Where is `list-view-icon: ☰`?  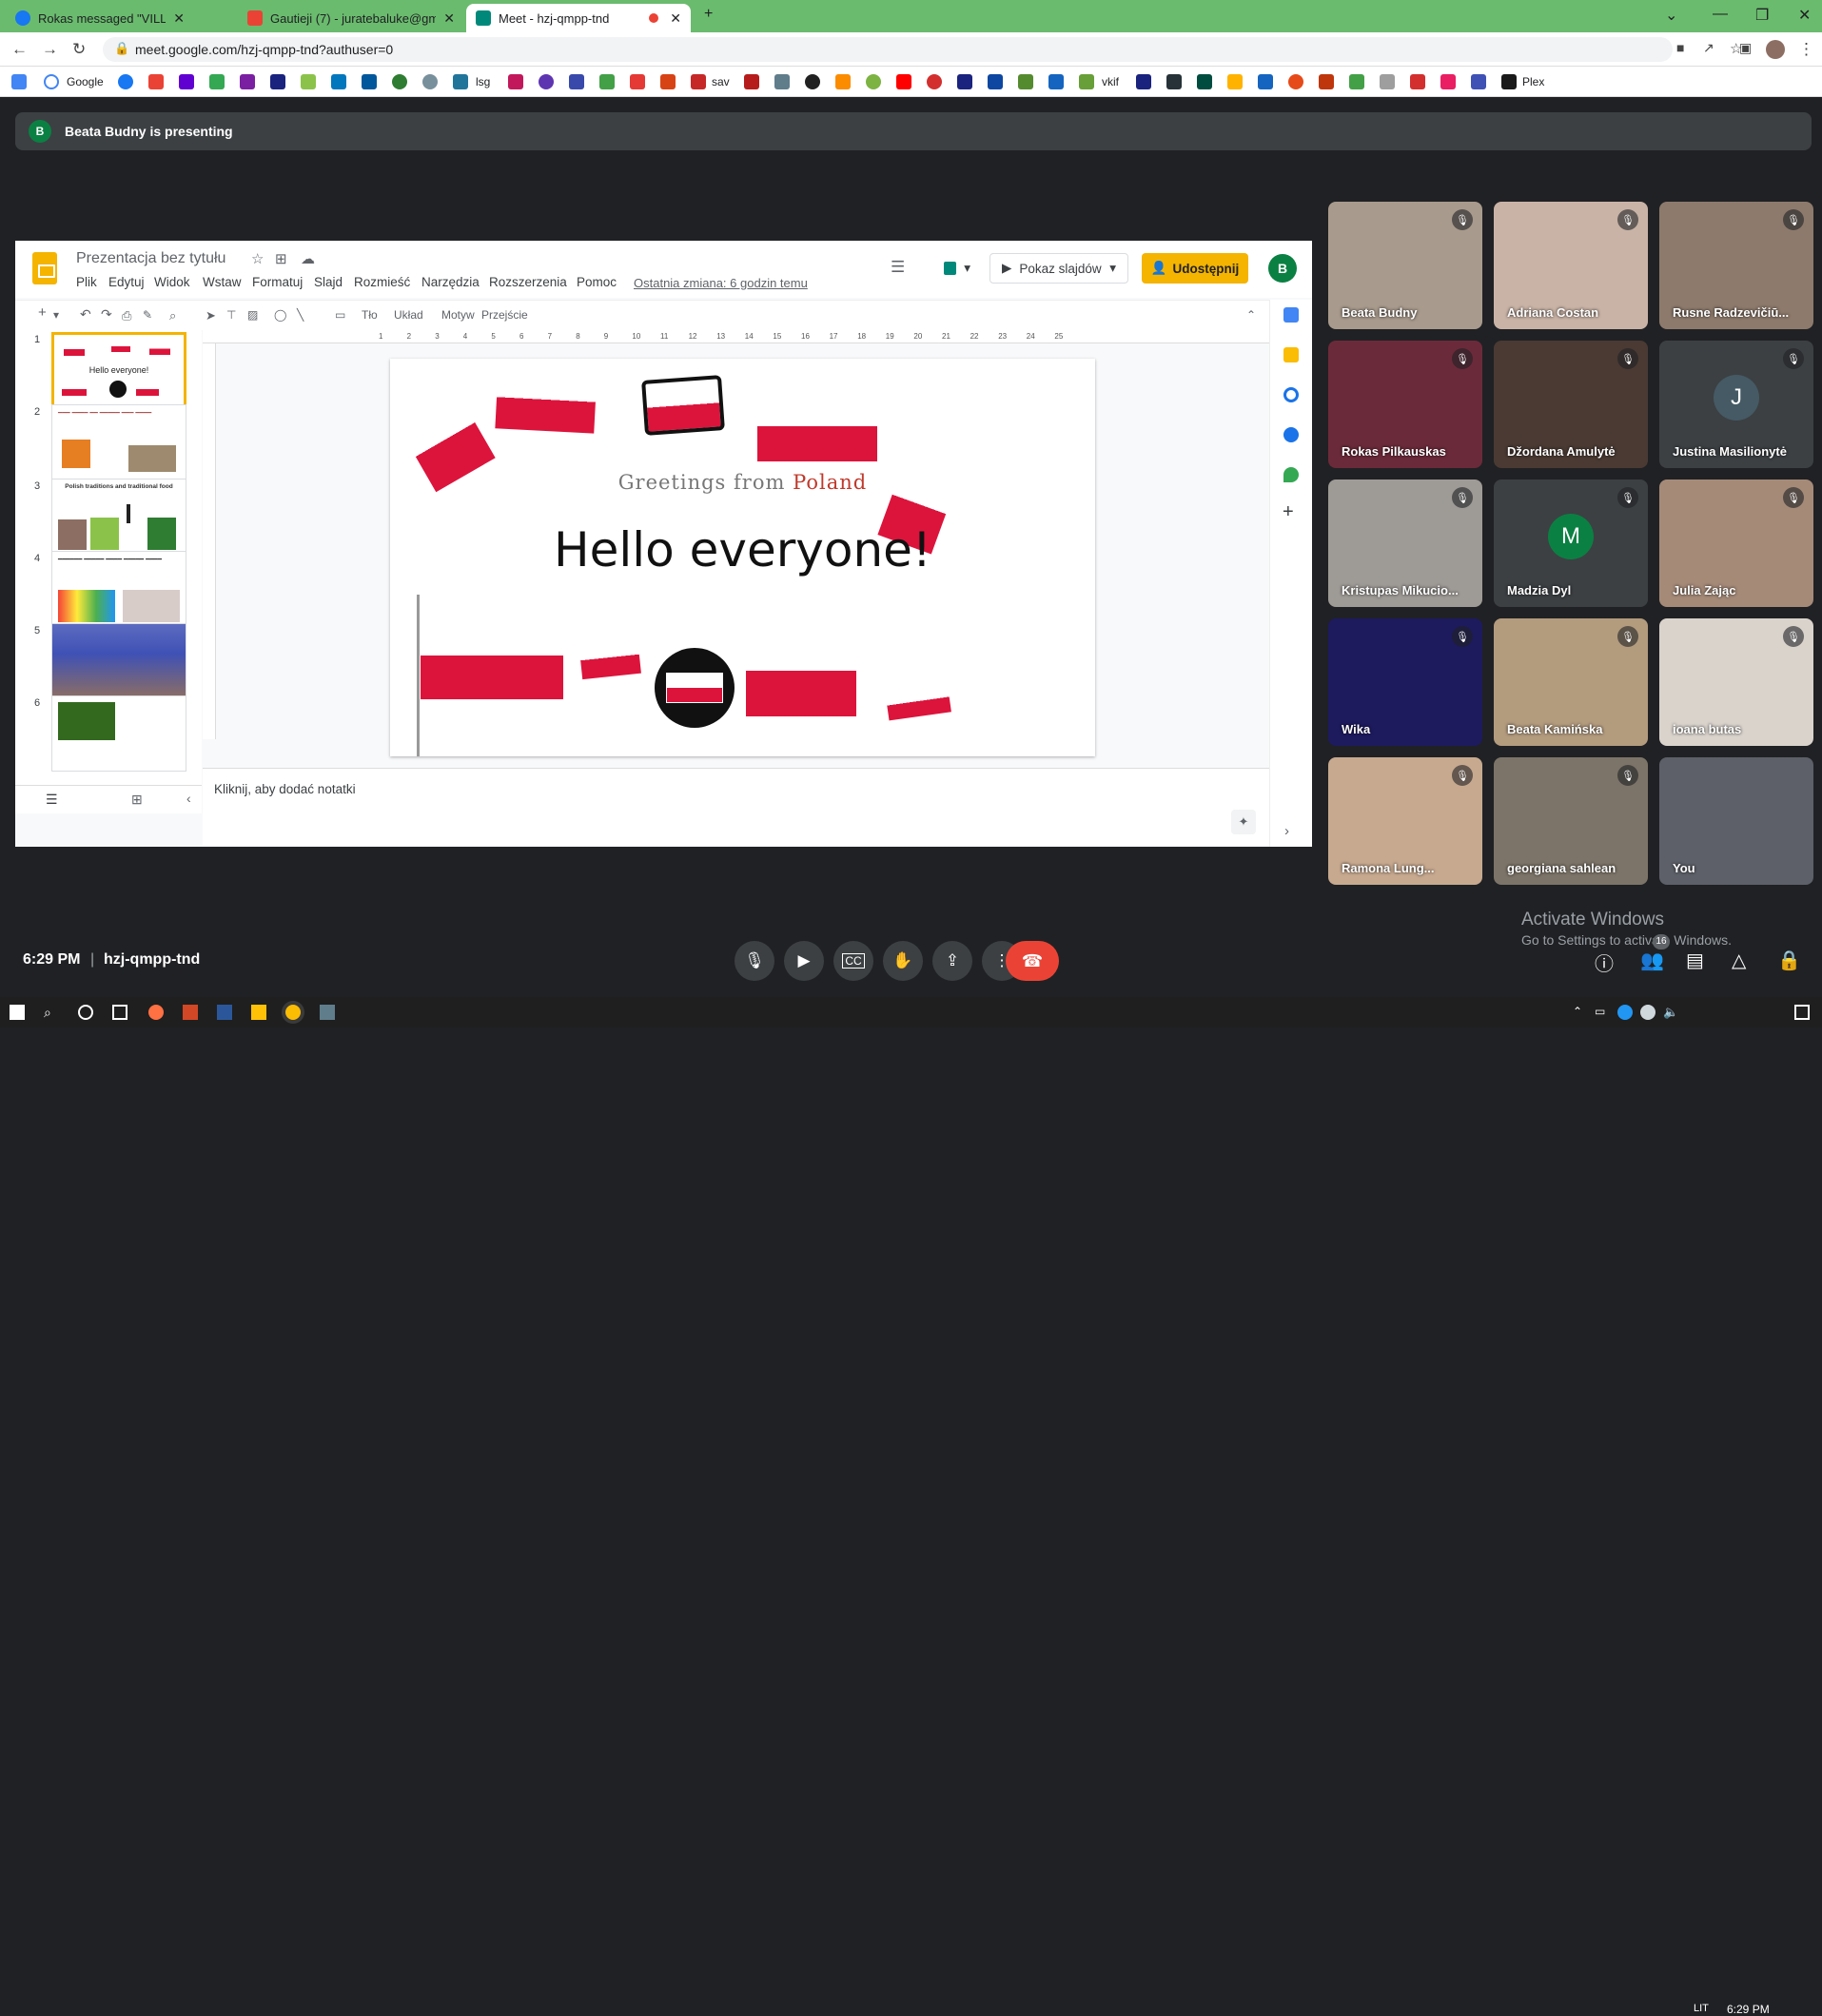 list-view-icon: ☰ is located at coordinates (52, 800).